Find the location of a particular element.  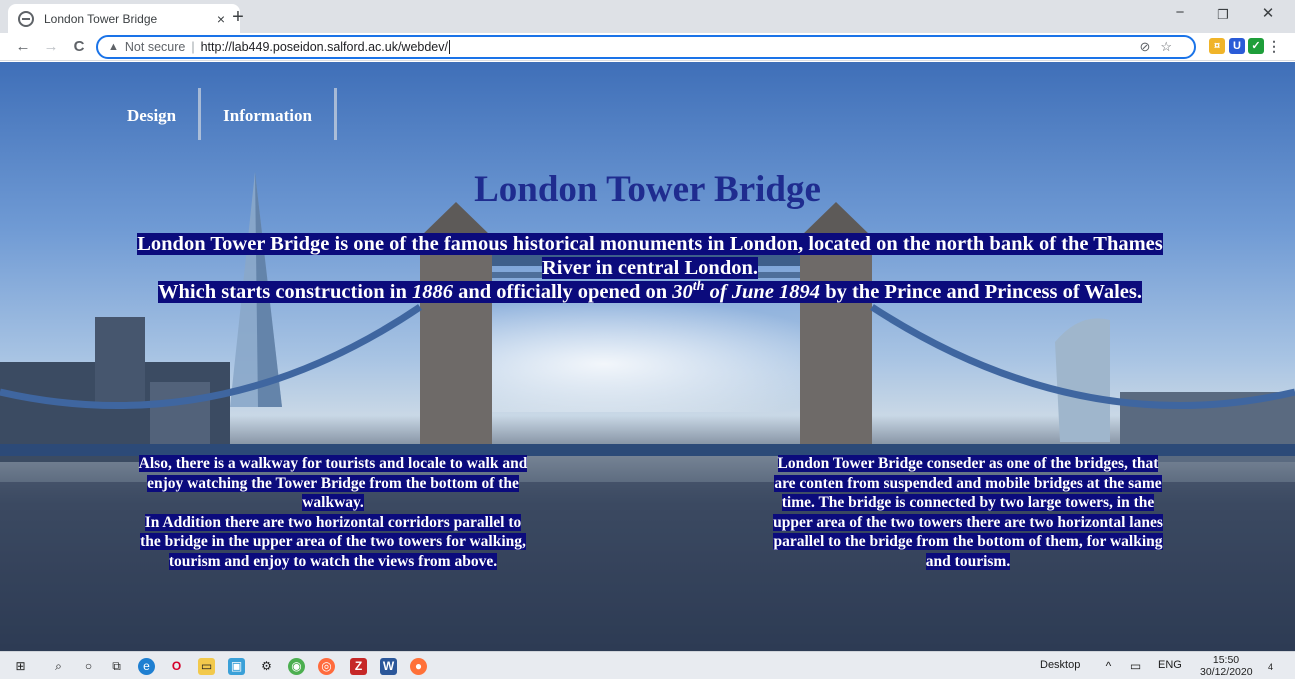

browser-app-icon: ◎ is located at coordinates (326, 666).